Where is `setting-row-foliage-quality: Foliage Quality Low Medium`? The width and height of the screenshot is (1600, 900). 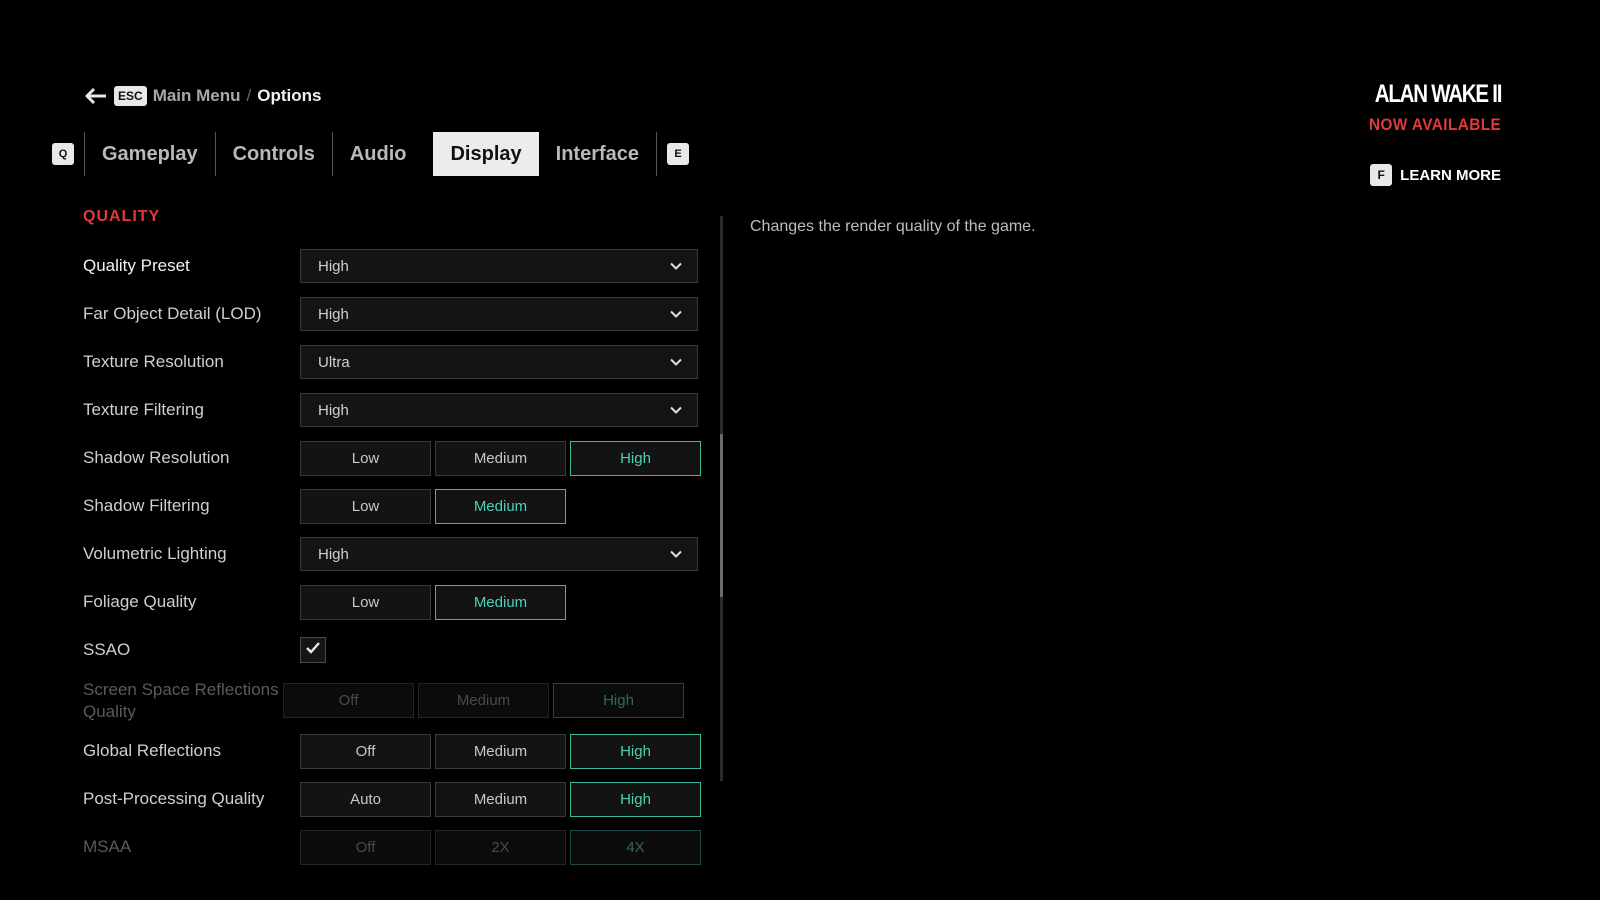 setting-row-foliage-quality: Foliage Quality Low Medium is located at coordinates (393, 602).